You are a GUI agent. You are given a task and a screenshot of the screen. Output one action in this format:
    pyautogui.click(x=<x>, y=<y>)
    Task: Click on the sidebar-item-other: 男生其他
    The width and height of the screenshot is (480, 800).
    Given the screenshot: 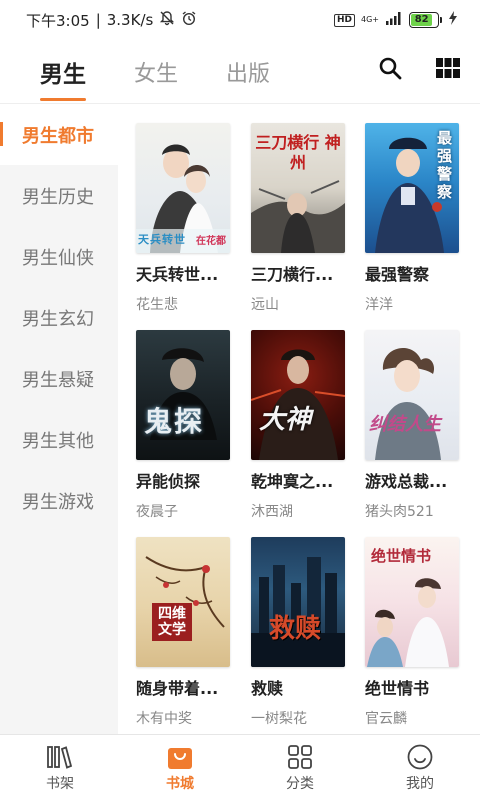 What is the action you would take?
    pyautogui.click(x=59, y=439)
    